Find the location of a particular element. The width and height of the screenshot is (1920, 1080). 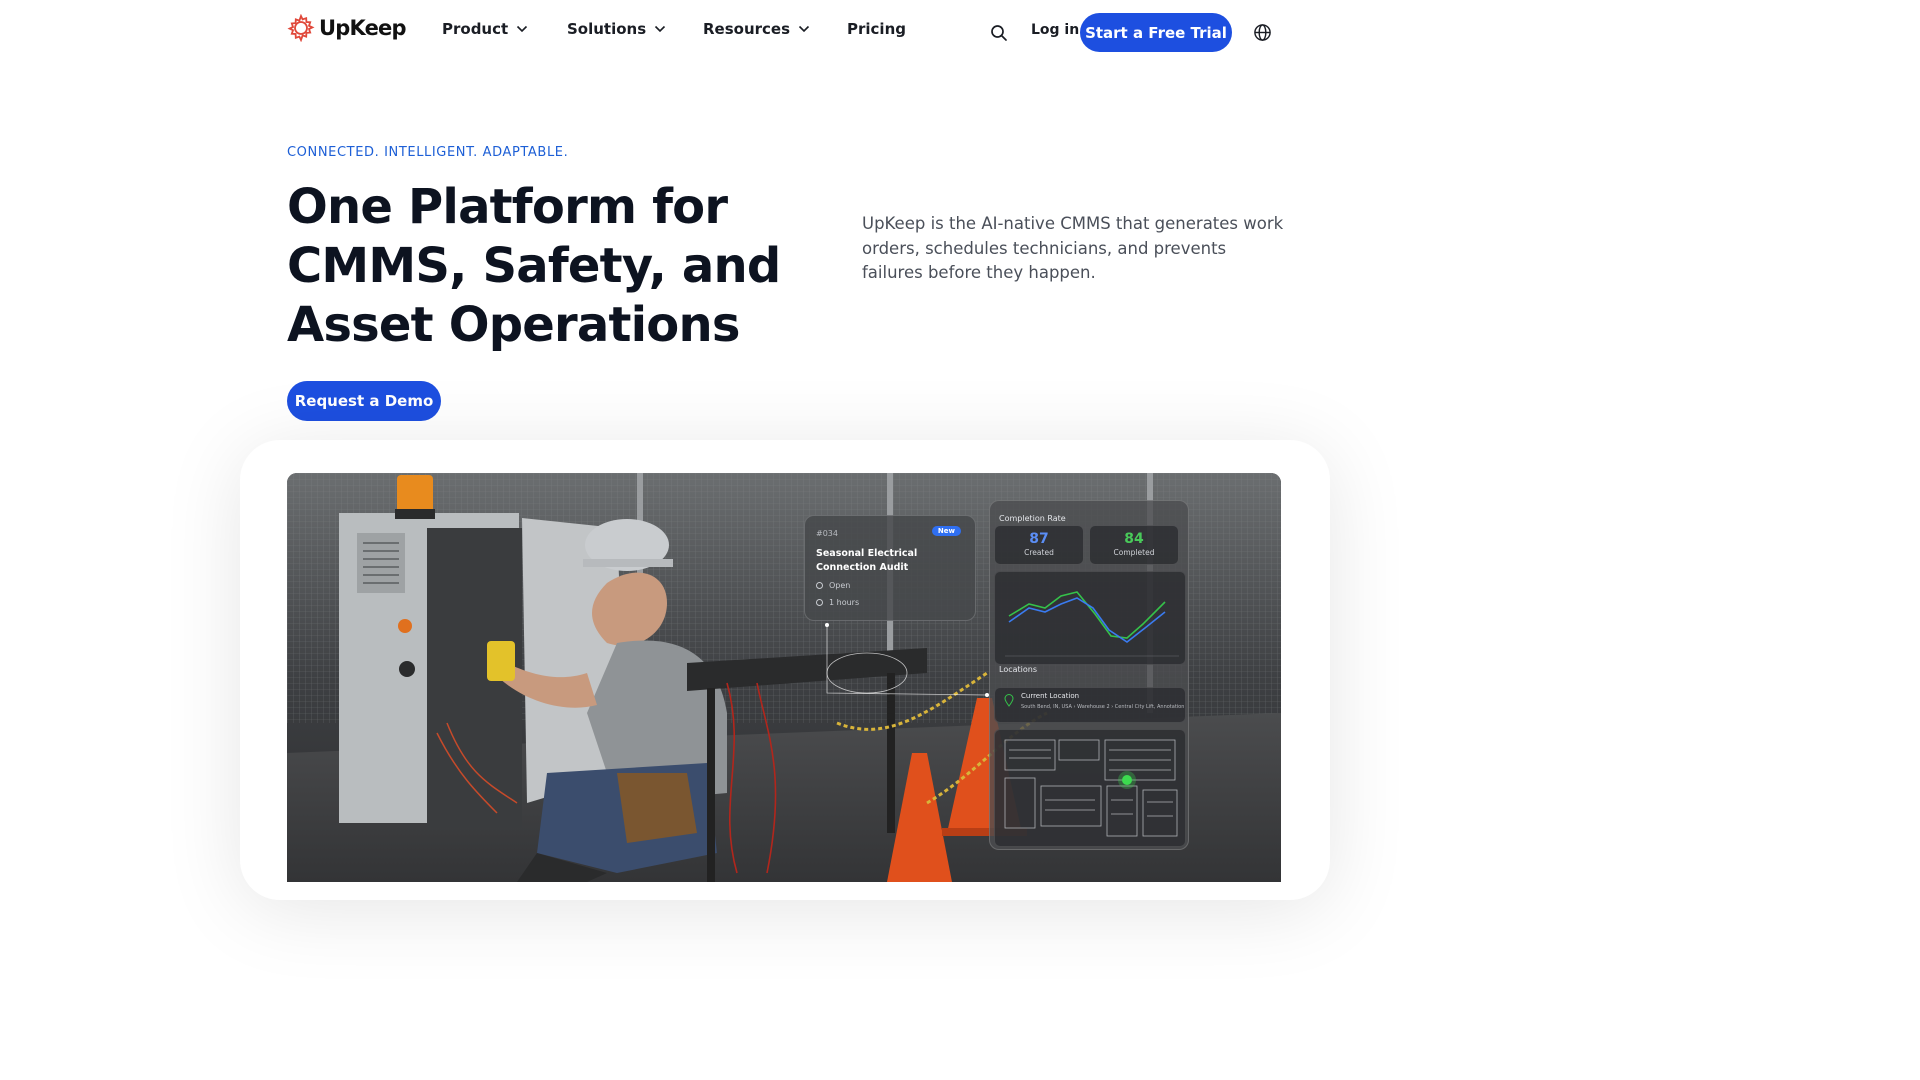

locations-label: Locations is located at coordinates (1018, 669).